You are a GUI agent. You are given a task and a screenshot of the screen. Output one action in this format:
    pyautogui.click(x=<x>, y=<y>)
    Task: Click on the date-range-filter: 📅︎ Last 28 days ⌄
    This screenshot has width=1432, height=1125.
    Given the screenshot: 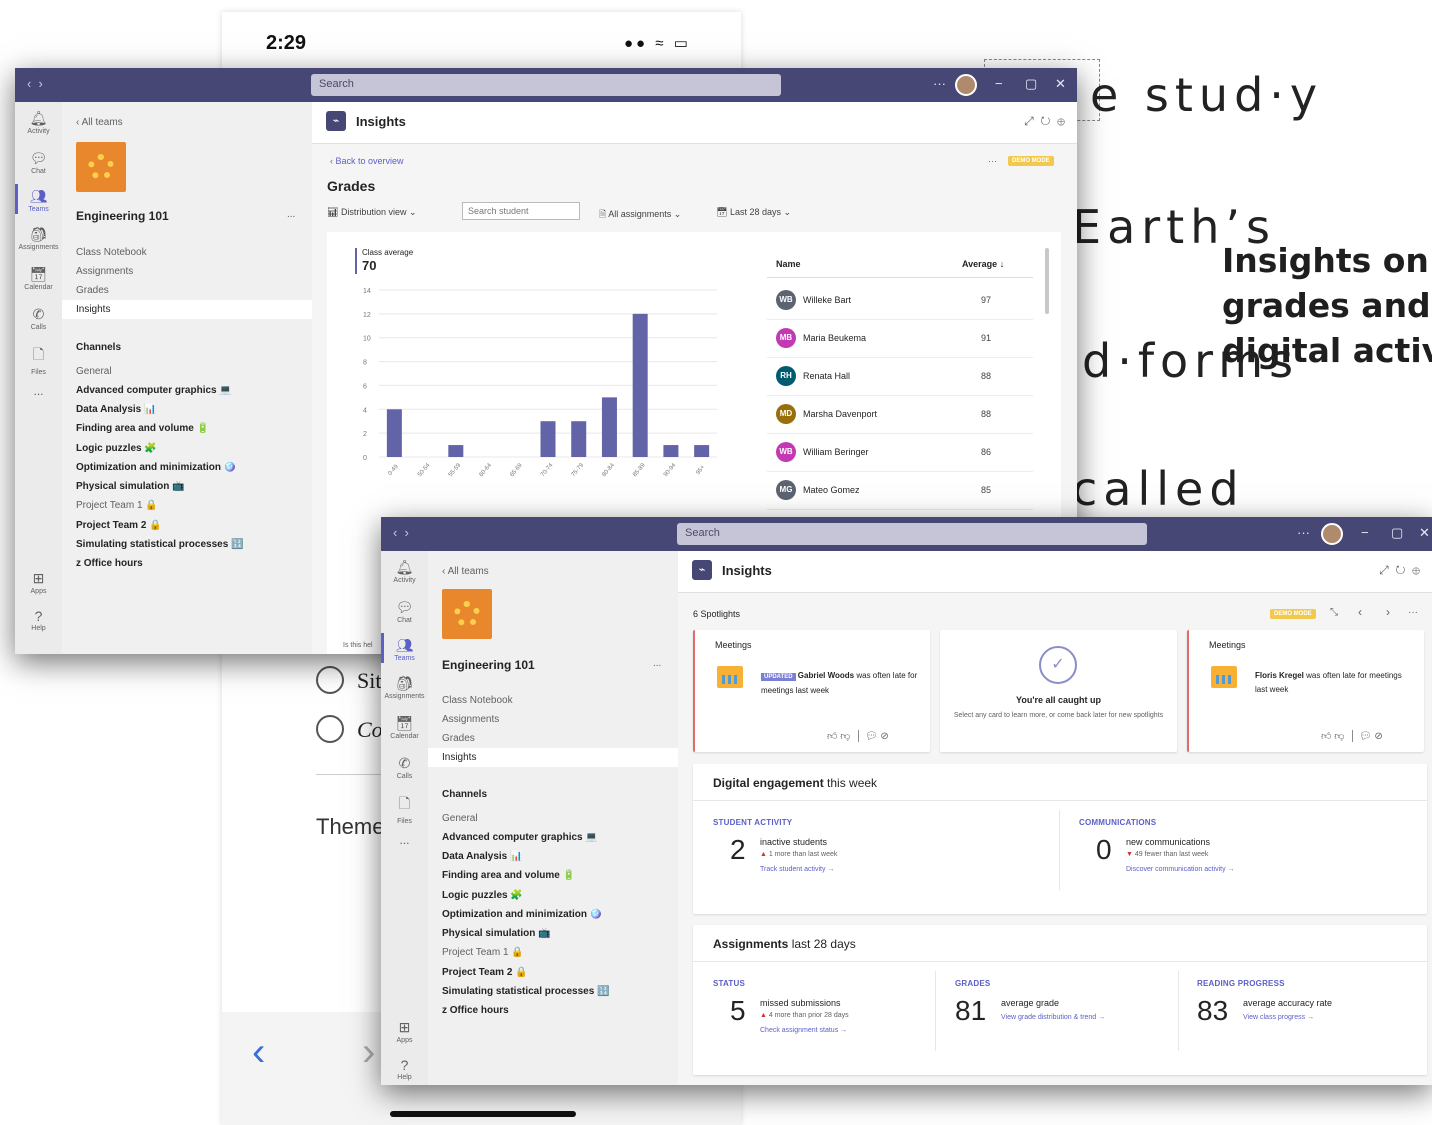 What is the action you would take?
    pyautogui.click(x=753, y=212)
    